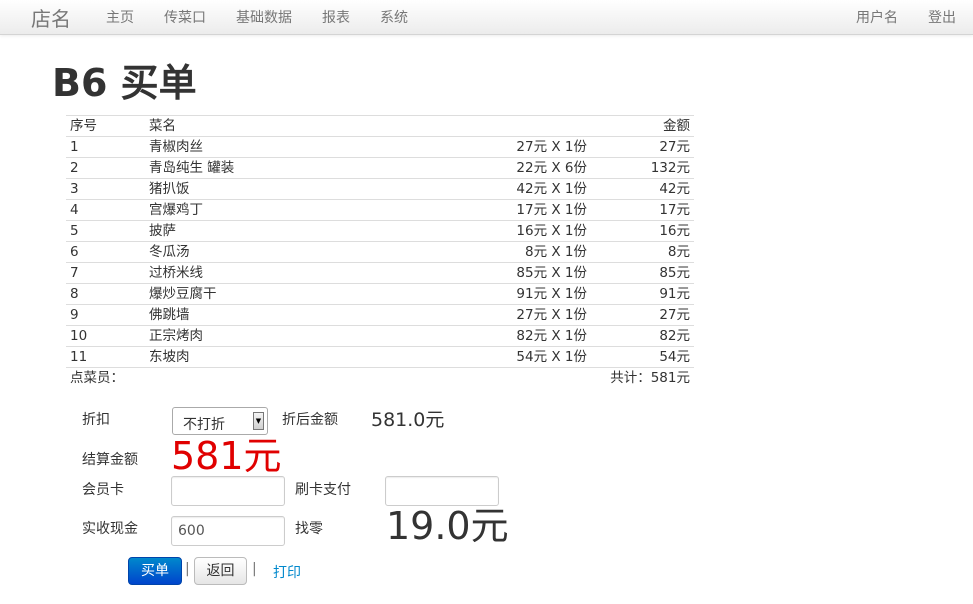 The height and width of the screenshot is (604, 973). I want to click on row-qty: 82元 X 1份, so click(527, 336).